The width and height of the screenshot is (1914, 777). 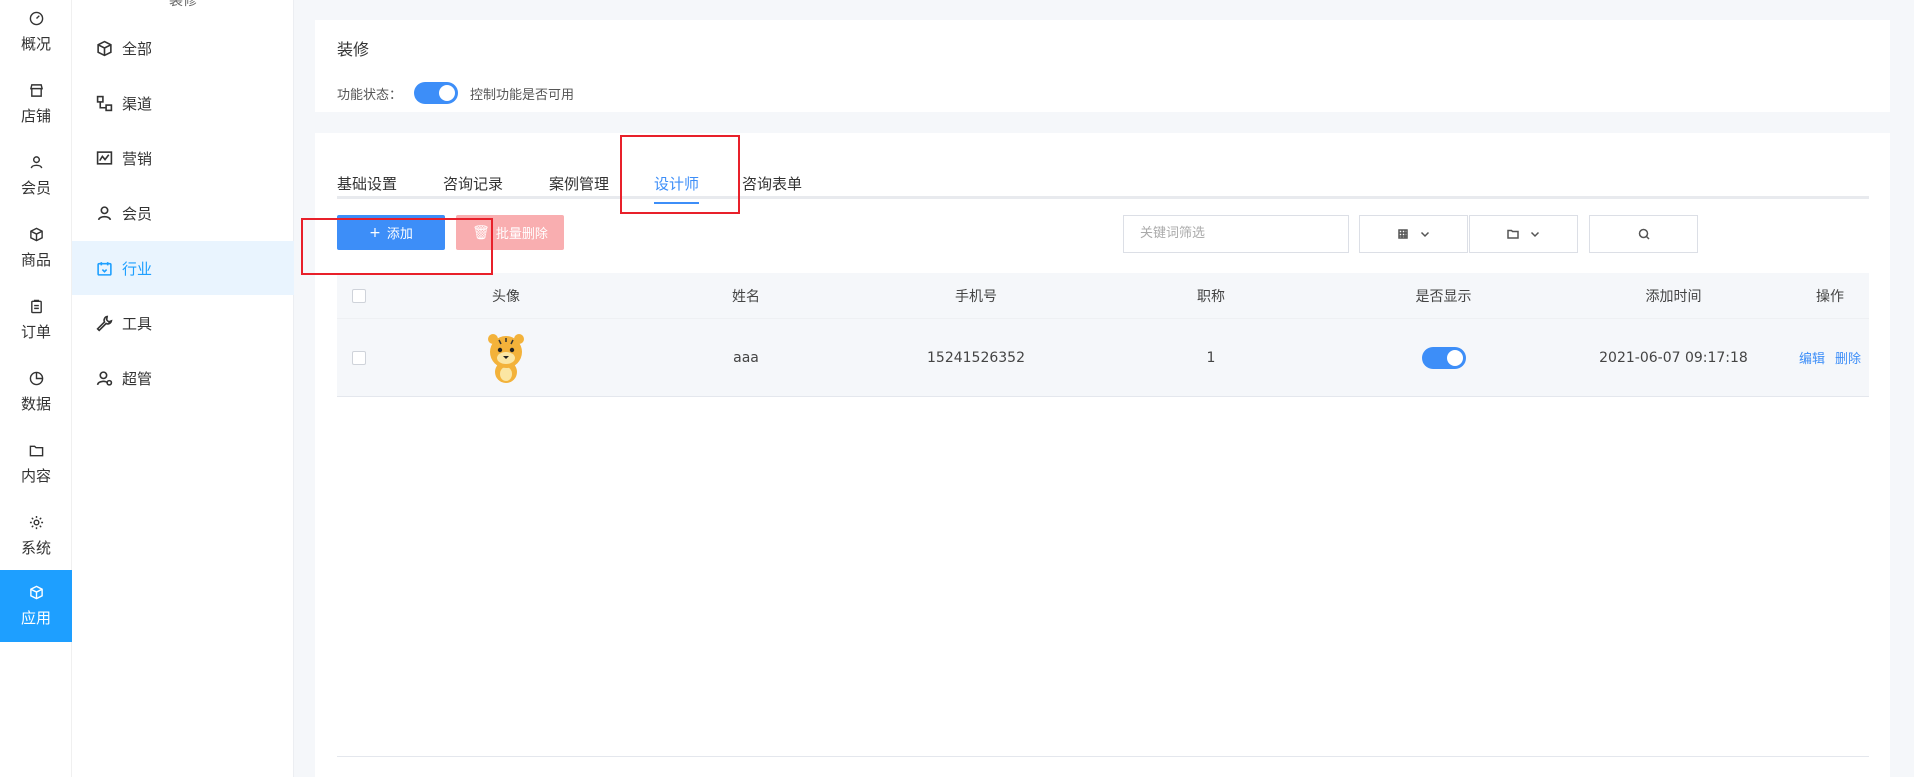 I want to click on rail-item-member: 会员, so click(x=36, y=176).